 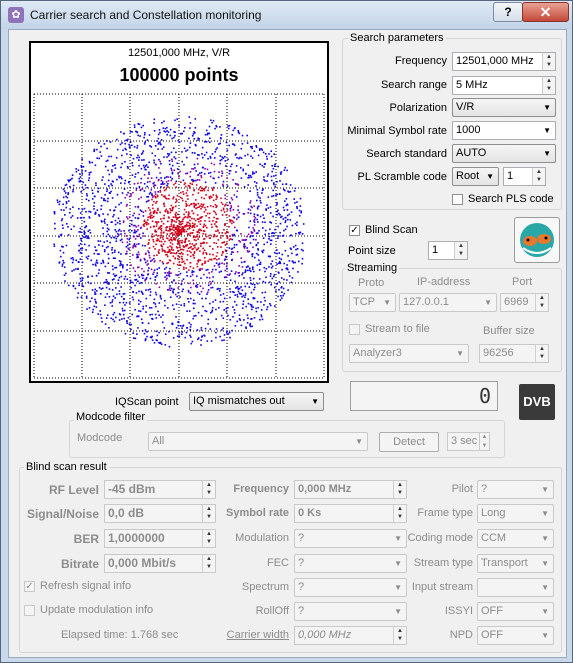 I want to click on search-range-spinner: ▲ ▼, so click(x=548, y=85).